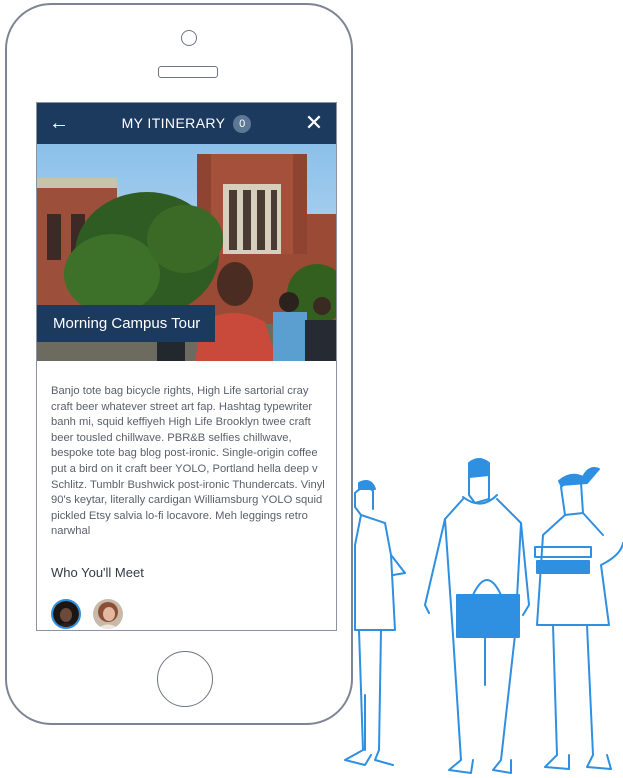 The width and height of the screenshot is (623, 778). I want to click on nav-title-text: MY ITINERARY, so click(173, 123).